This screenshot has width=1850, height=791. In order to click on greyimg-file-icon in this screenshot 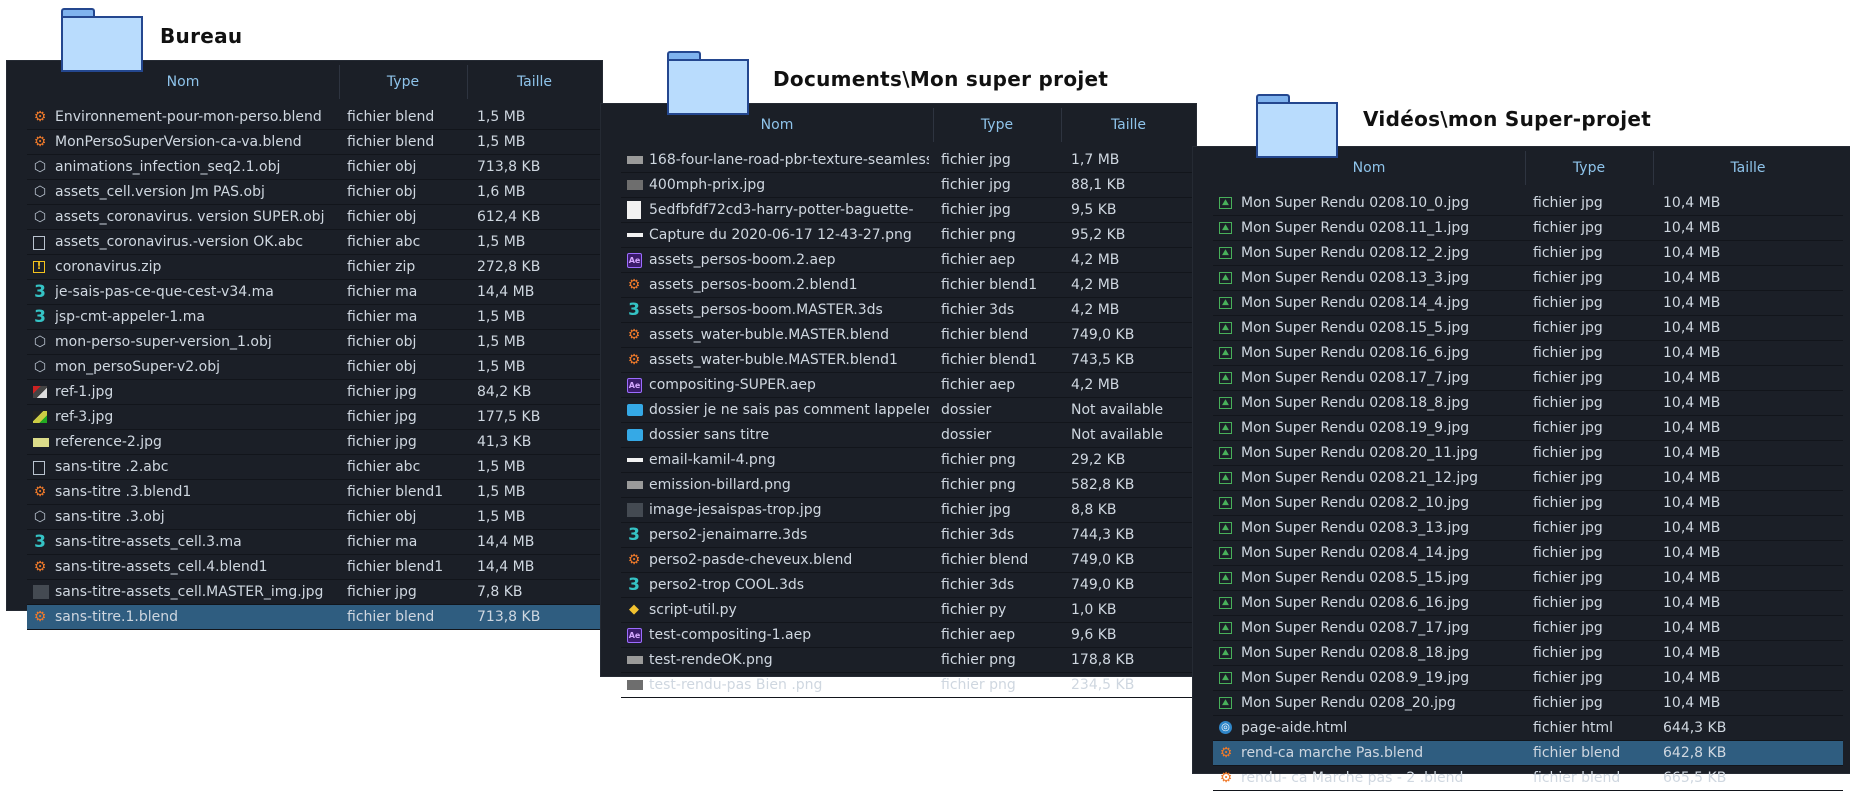, I will do `click(635, 485)`.